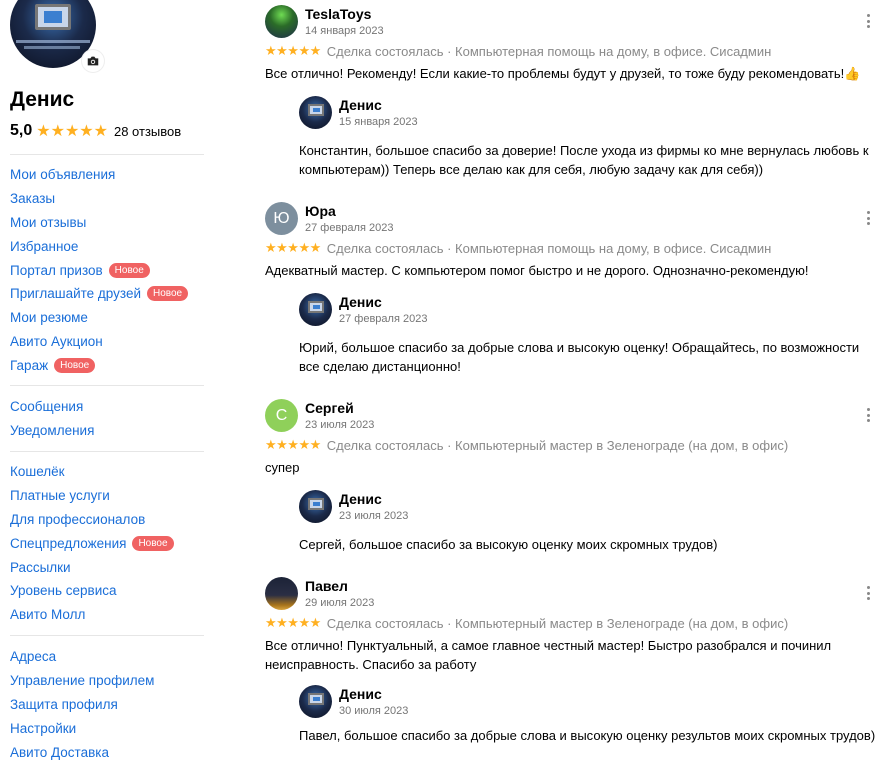 The height and width of the screenshot is (768, 883). What do you see at coordinates (349, 228) in the screenshot?
I see `review-date: 27 февраля 2023` at bounding box center [349, 228].